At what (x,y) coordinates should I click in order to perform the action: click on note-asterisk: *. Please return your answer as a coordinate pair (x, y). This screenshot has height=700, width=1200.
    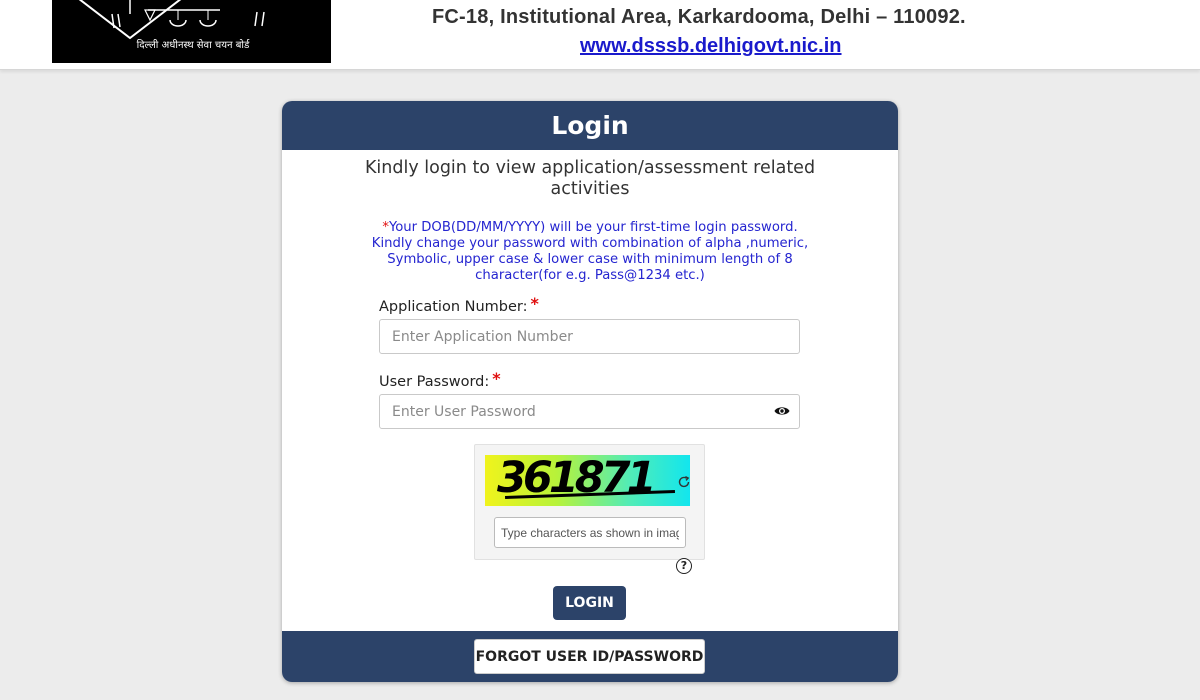
    Looking at the image, I should click on (385, 227).